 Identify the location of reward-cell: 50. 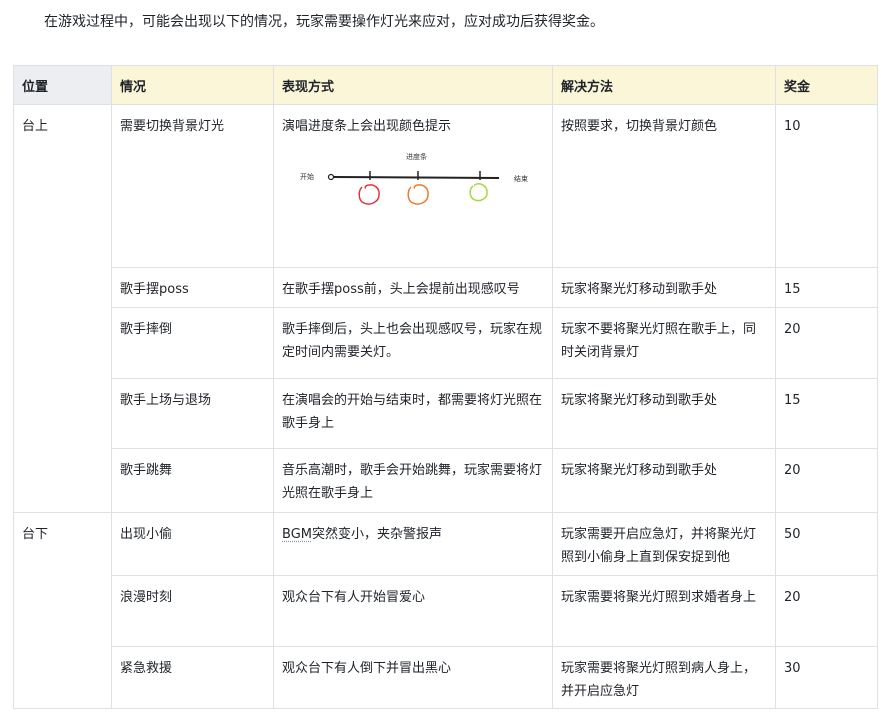
(826, 544).